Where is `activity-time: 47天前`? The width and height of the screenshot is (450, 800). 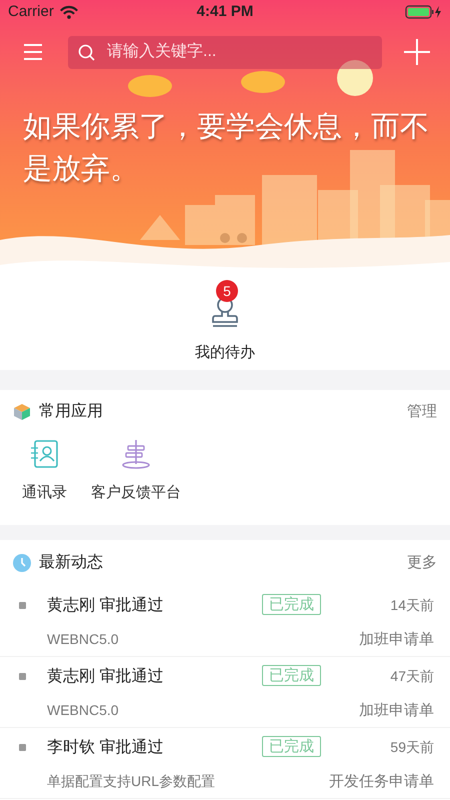 activity-time: 47天前 is located at coordinates (412, 676).